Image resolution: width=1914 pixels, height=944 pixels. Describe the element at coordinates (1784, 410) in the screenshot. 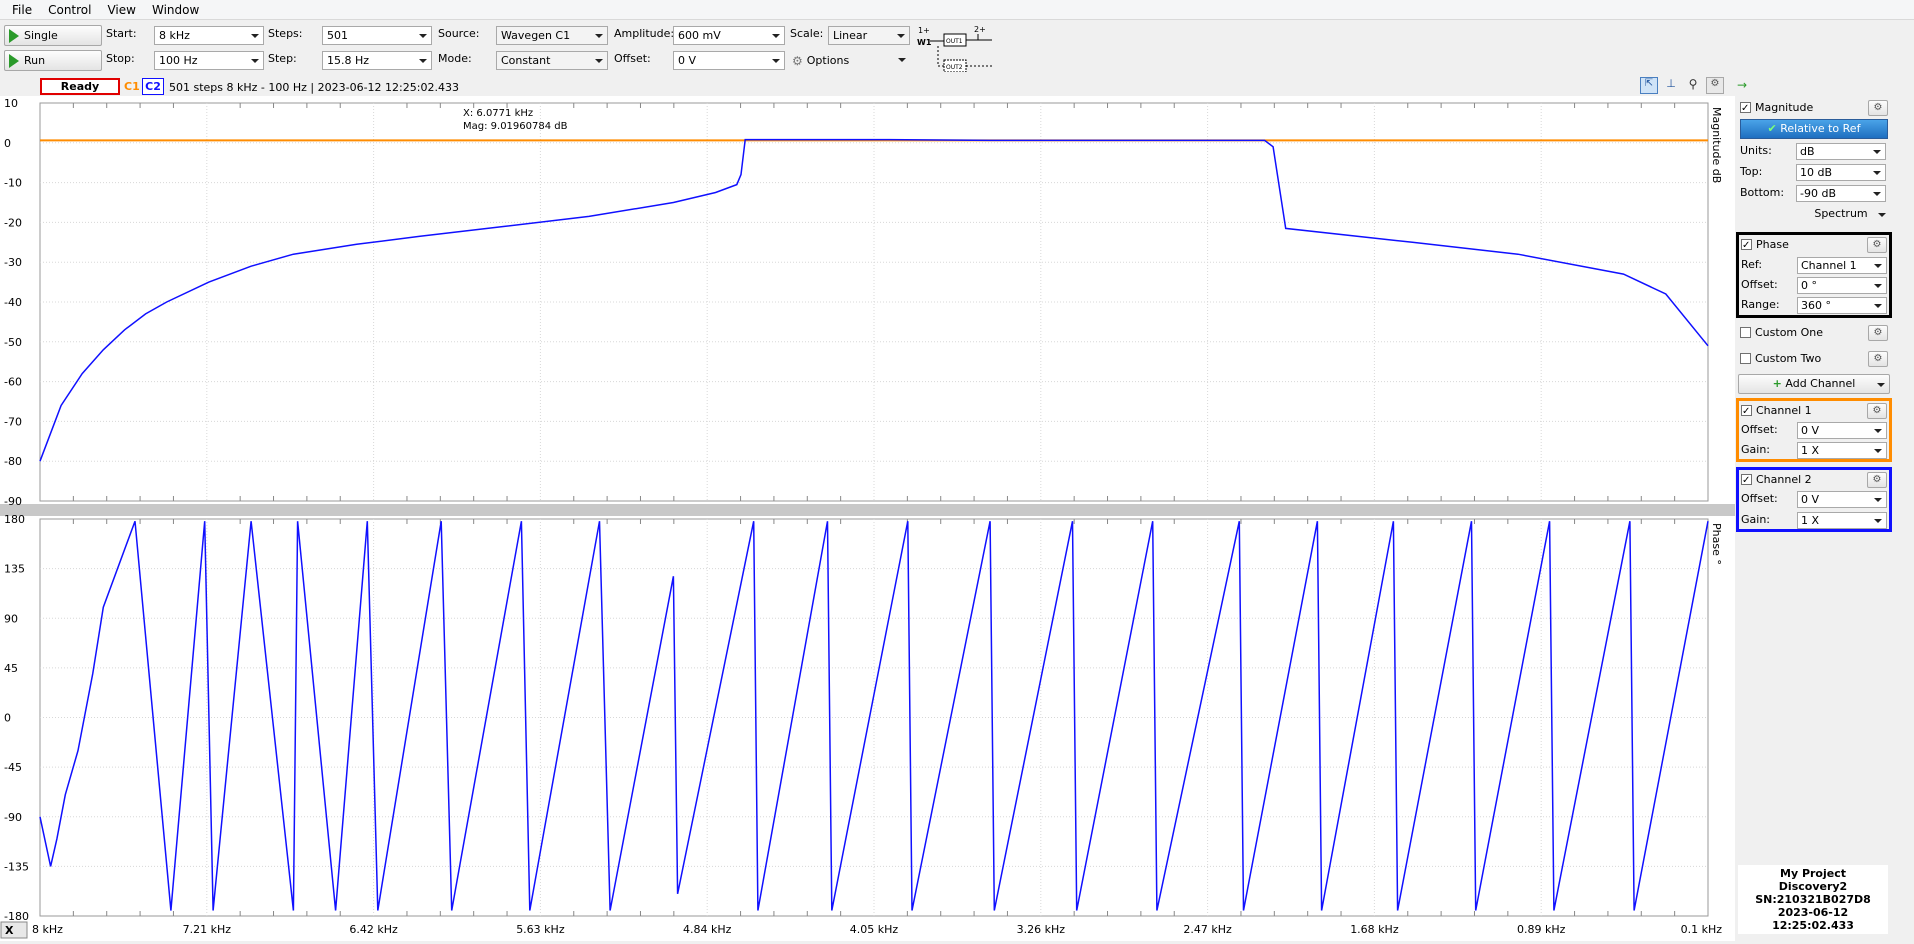

I see `channel1-label: Channel 1` at that location.